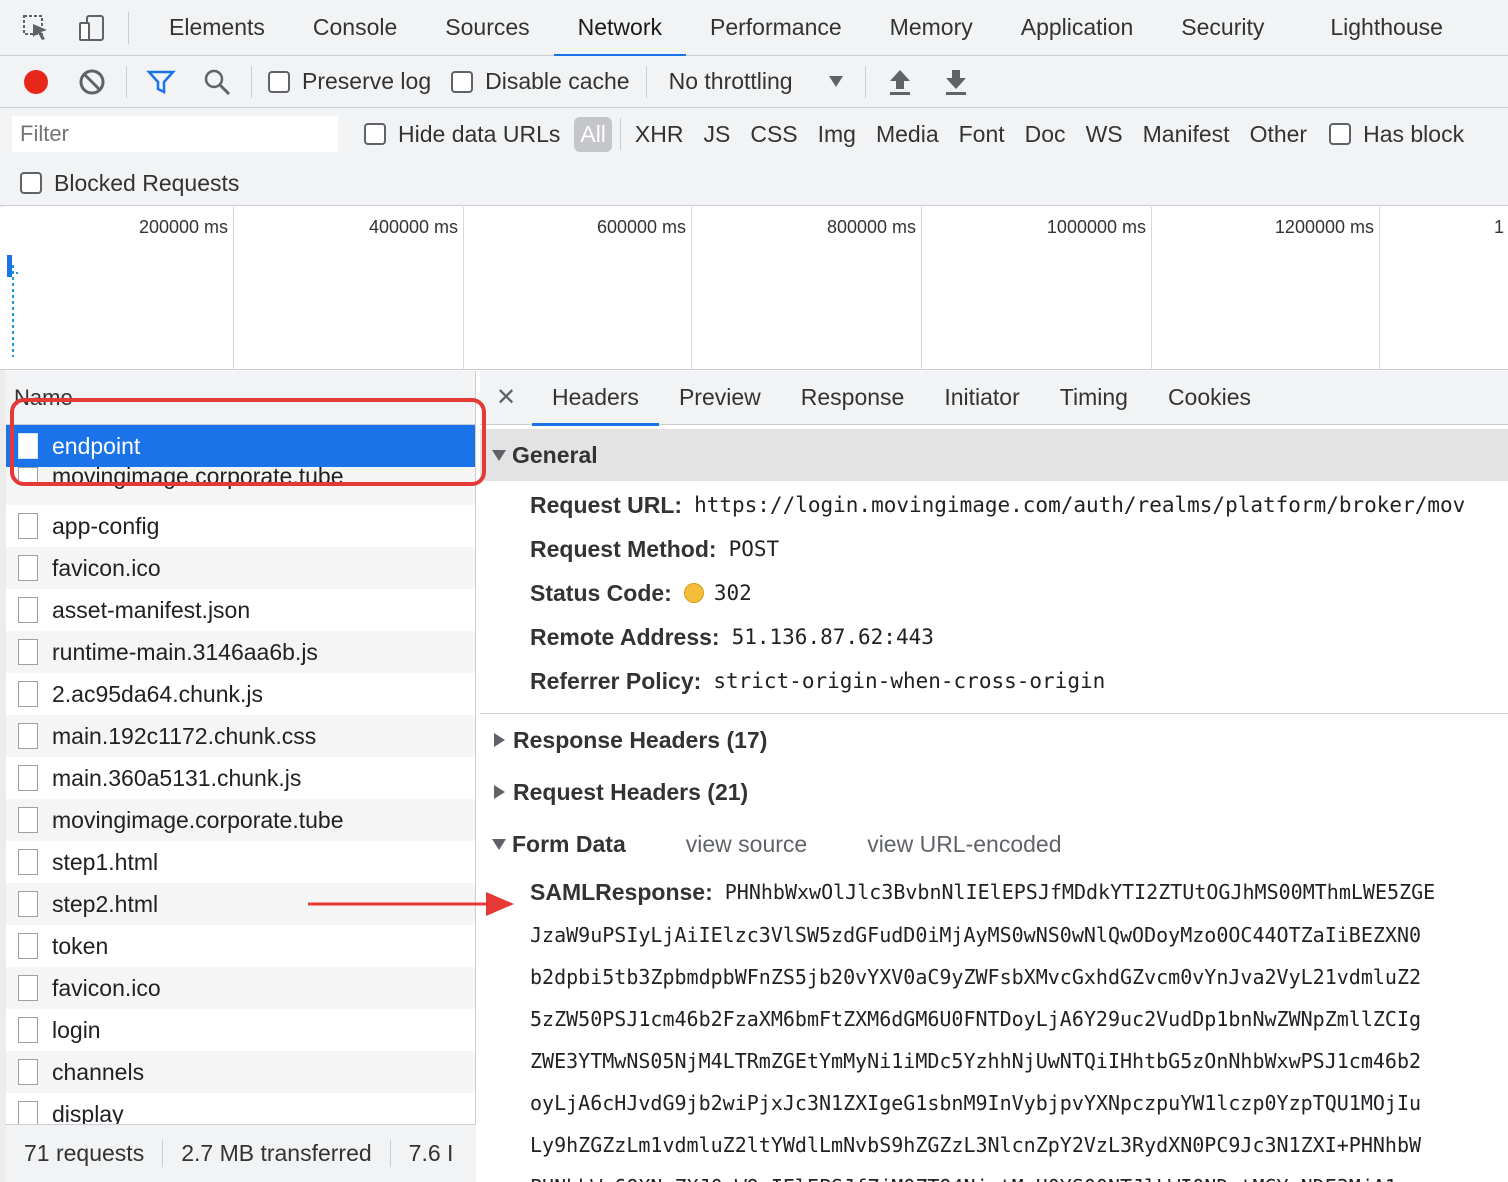 This screenshot has width=1508, height=1182. I want to click on arrow-annotation-icon, so click(411, 904).